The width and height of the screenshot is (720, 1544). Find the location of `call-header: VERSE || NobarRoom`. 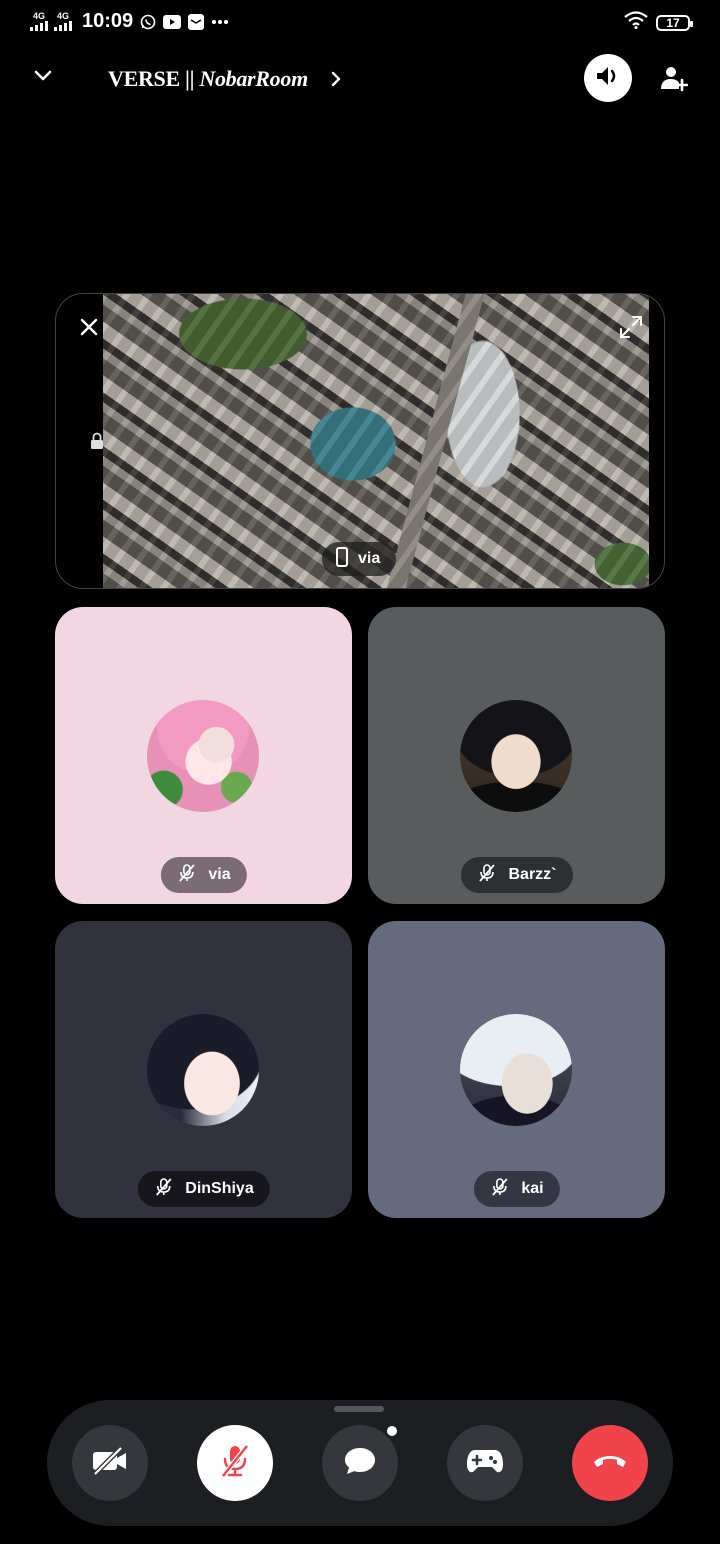

call-header: VERSE || NobarRoom is located at coordinates (360, 80).